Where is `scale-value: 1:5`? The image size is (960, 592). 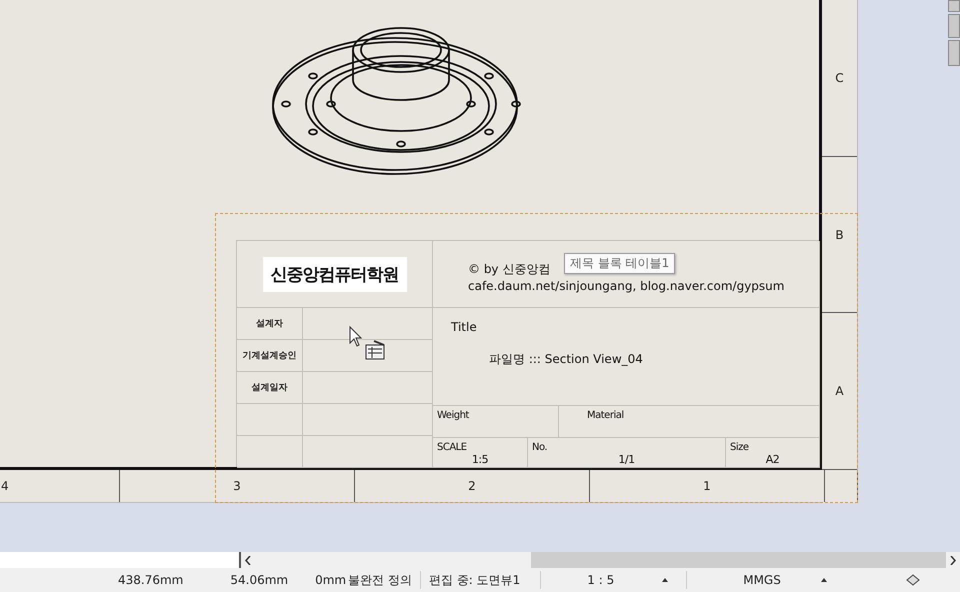 scale-value: 1:5 is located at coordinates (480, 459).